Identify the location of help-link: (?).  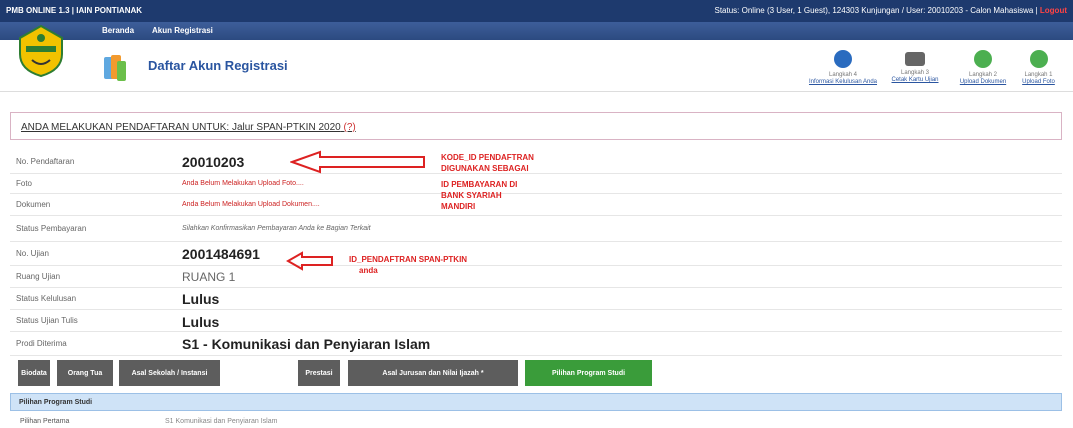
(350, 127).